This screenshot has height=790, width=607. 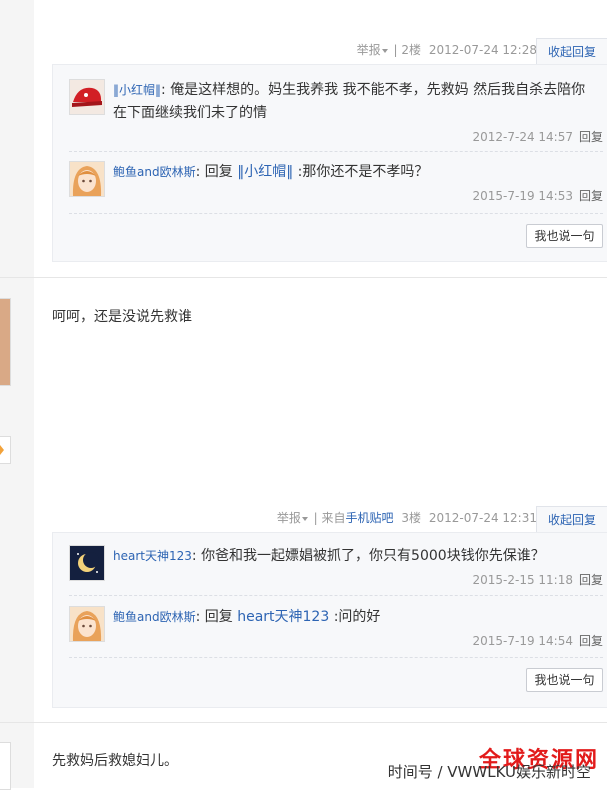 I want to click on red-hat-icon, so click(x=87, y=97).